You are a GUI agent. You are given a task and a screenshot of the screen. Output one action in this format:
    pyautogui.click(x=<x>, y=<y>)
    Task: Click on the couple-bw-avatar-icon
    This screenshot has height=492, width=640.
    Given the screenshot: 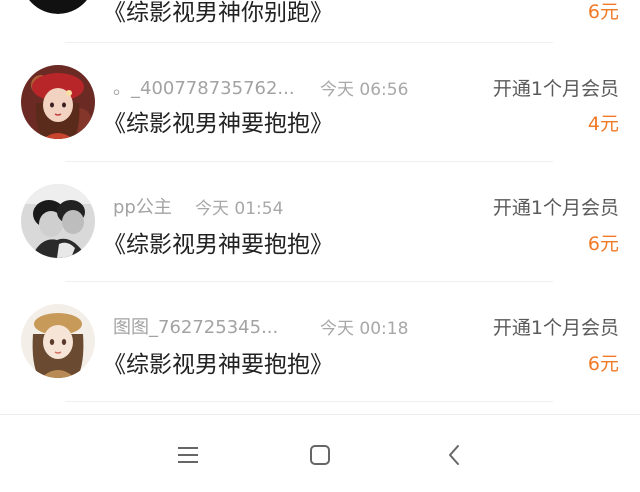 What is the action you would take?
    pyautogui.click(x=58, y=221)
    